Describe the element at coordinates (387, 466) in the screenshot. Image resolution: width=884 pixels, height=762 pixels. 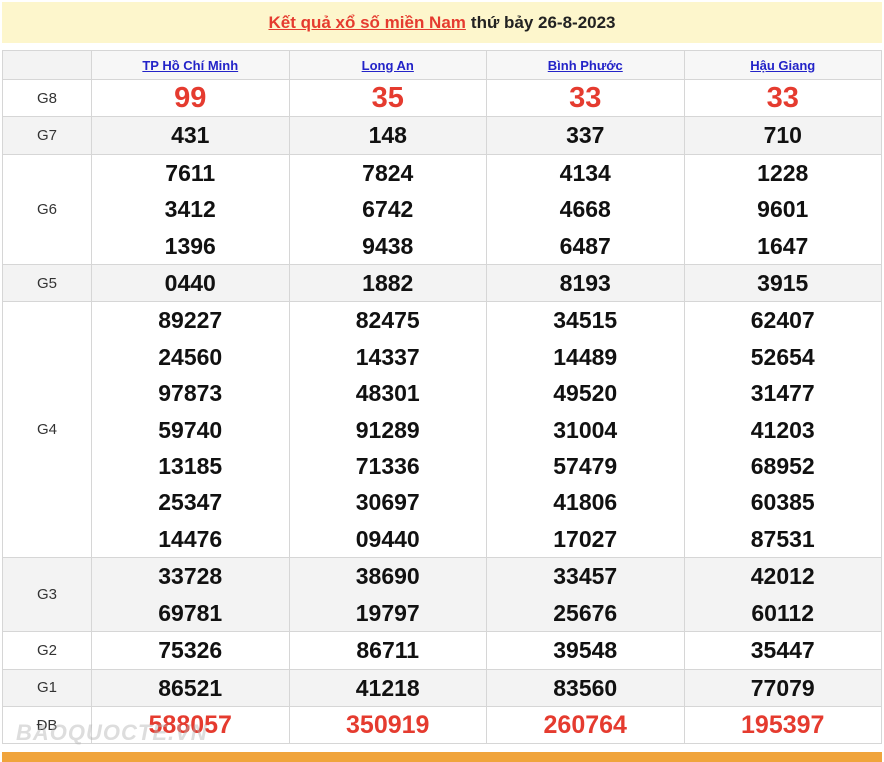
I see `prize-number: 71336` at that location.